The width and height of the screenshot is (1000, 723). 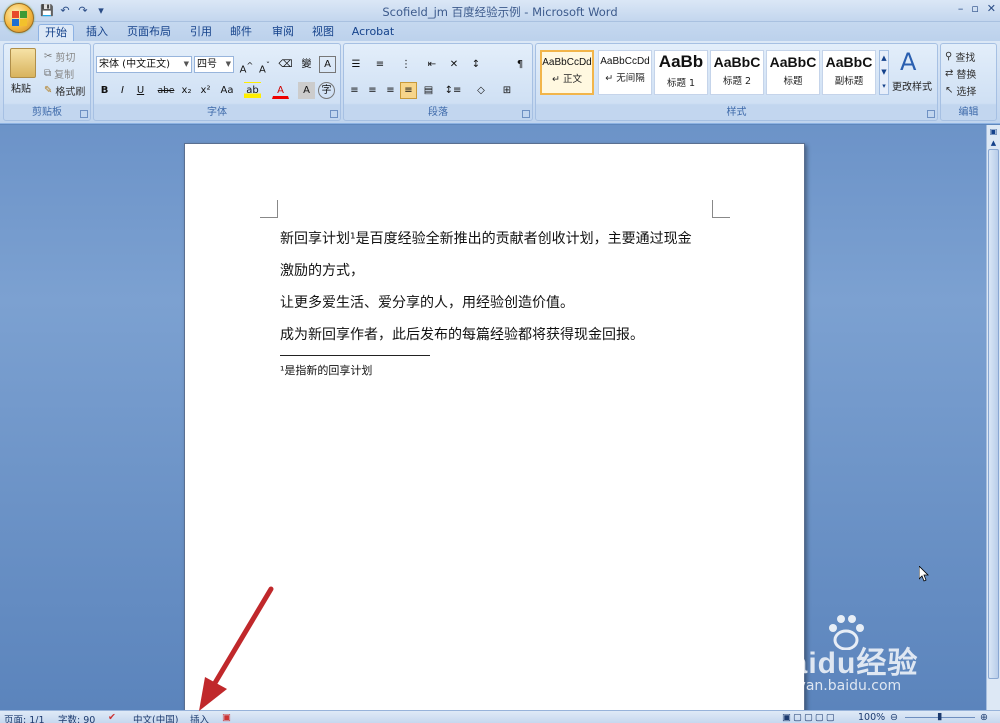 I want to click on vertical-scrollbar: ▣ ▲, so click(x=993, y=417).